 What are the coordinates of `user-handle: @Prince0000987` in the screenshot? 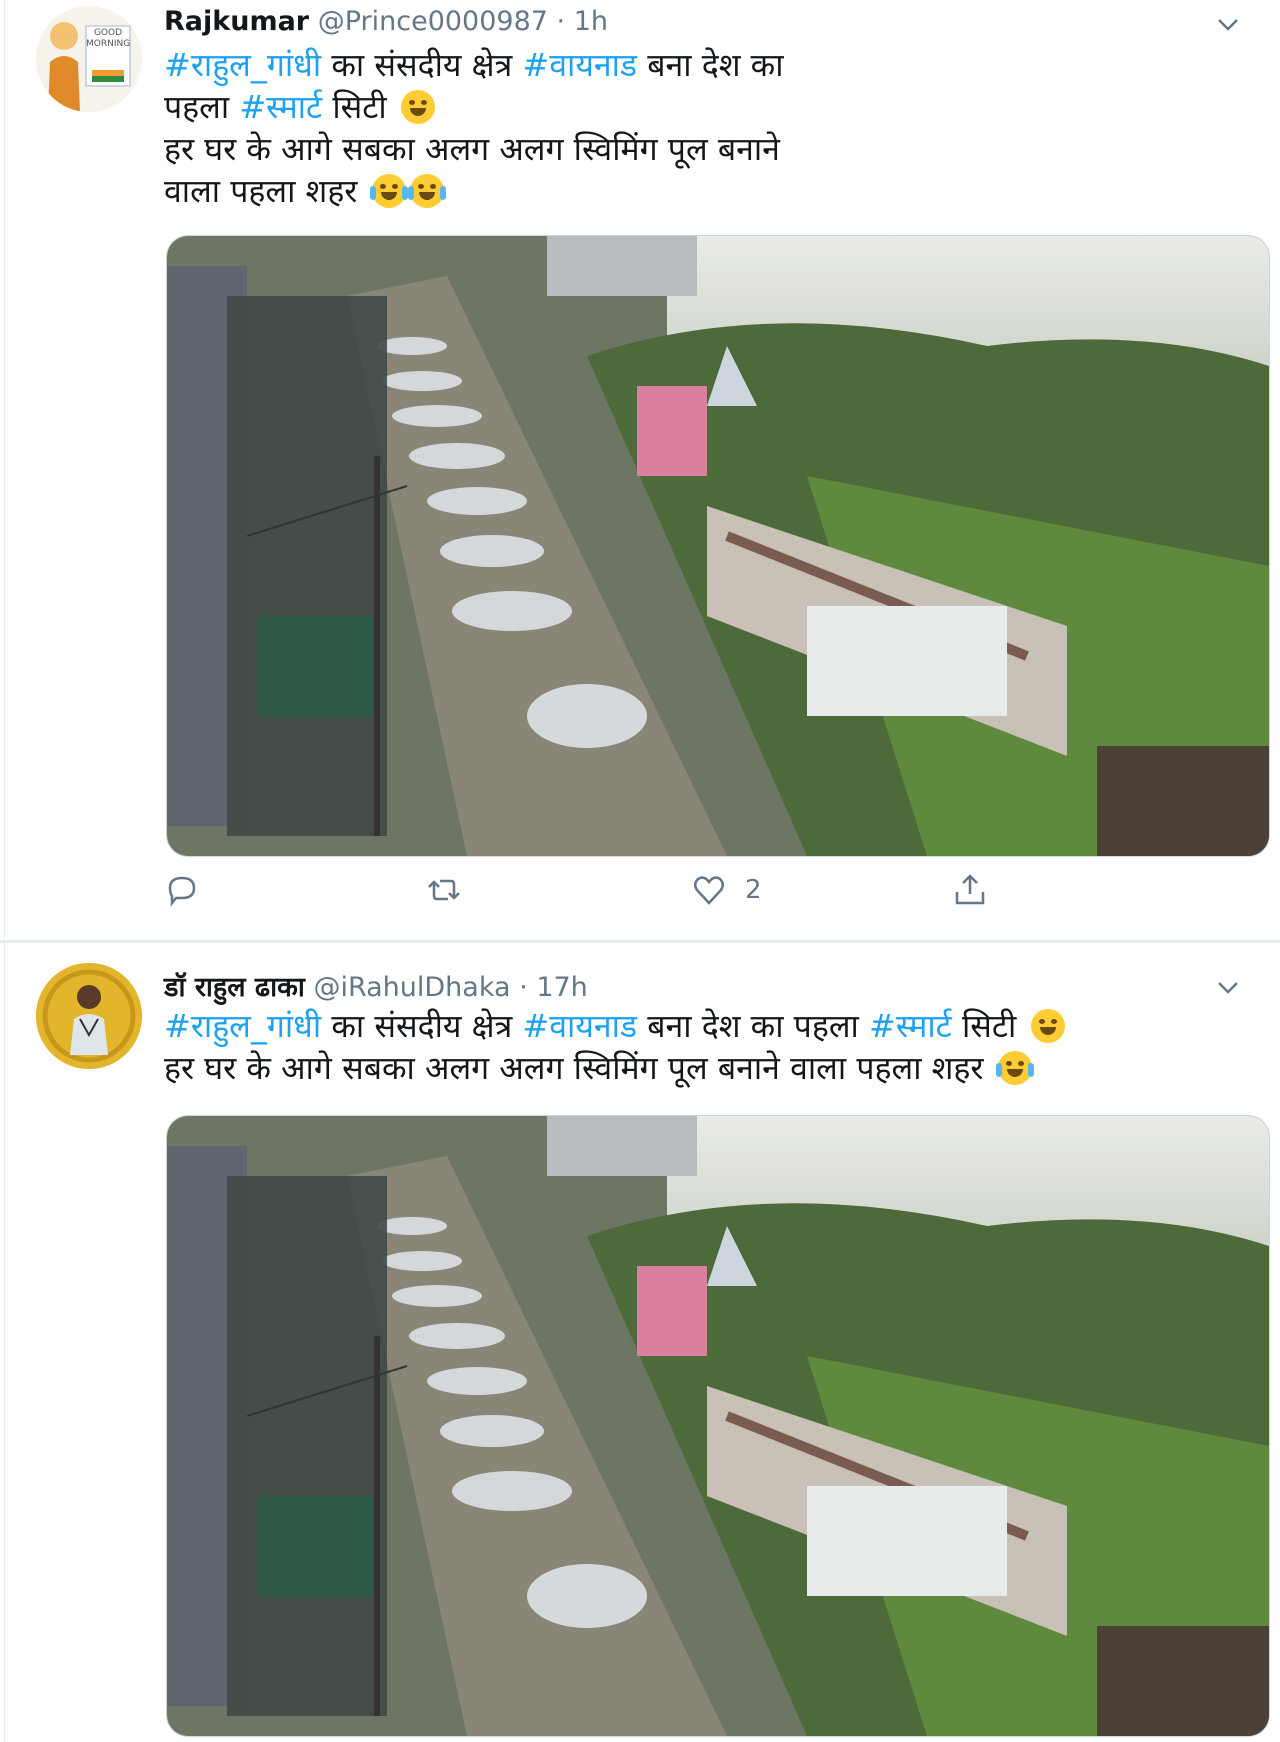 It's located at (433, 21).